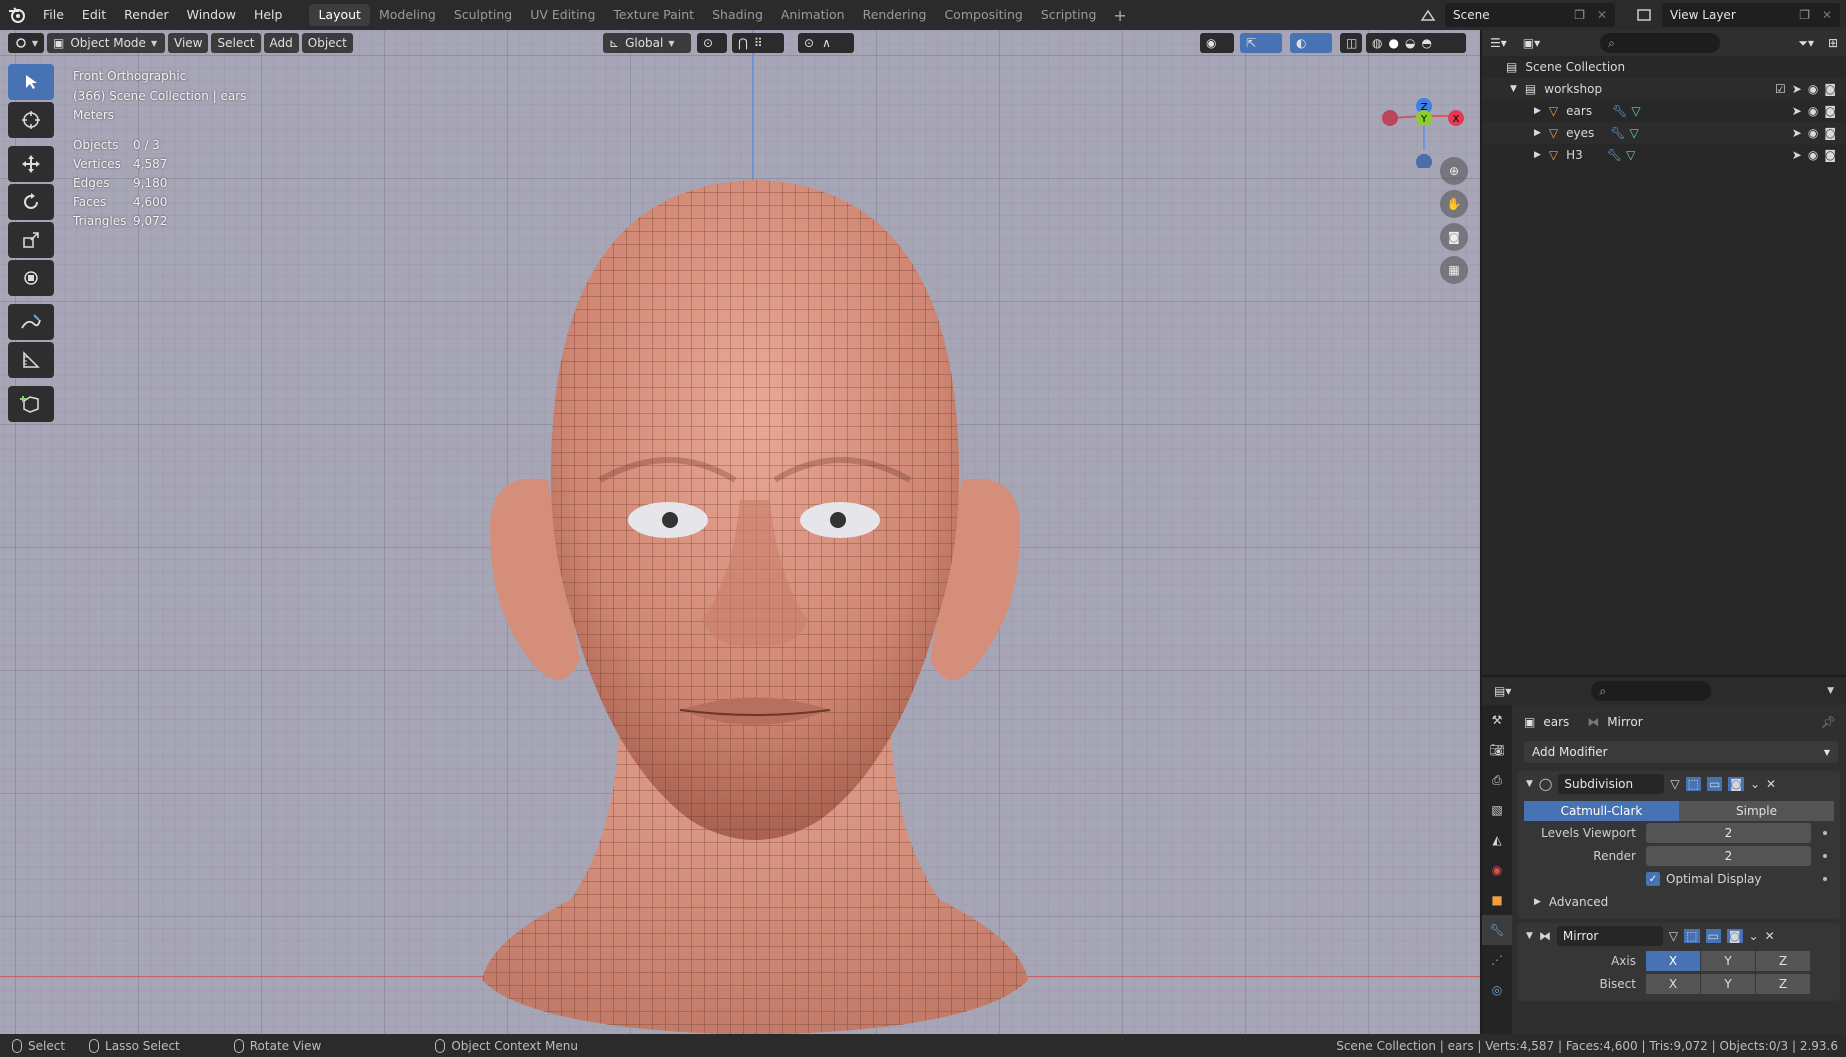  Describe the element at coordinates (1611, 784) in the screenshot. I see `modifier-name-field: Subdivision` at that location.